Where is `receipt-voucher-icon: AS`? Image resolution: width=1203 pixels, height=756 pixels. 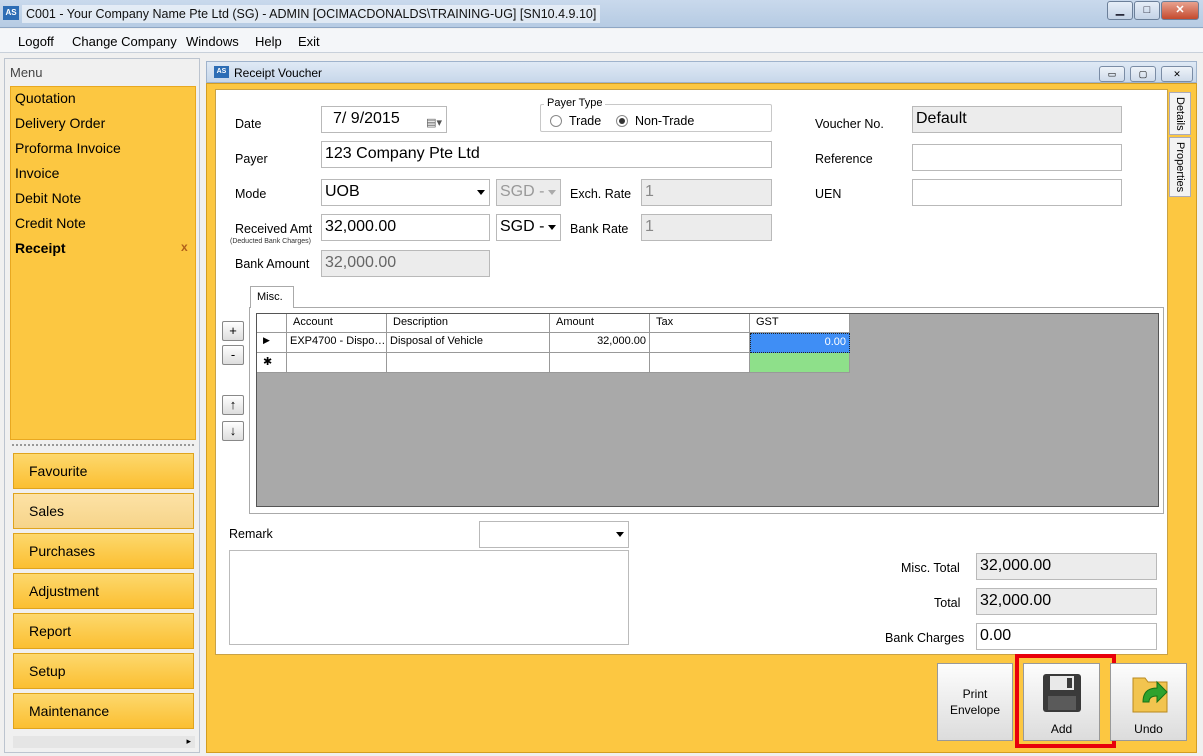
receipt-voucher-icon: AS is located at coordinates (221, 72).